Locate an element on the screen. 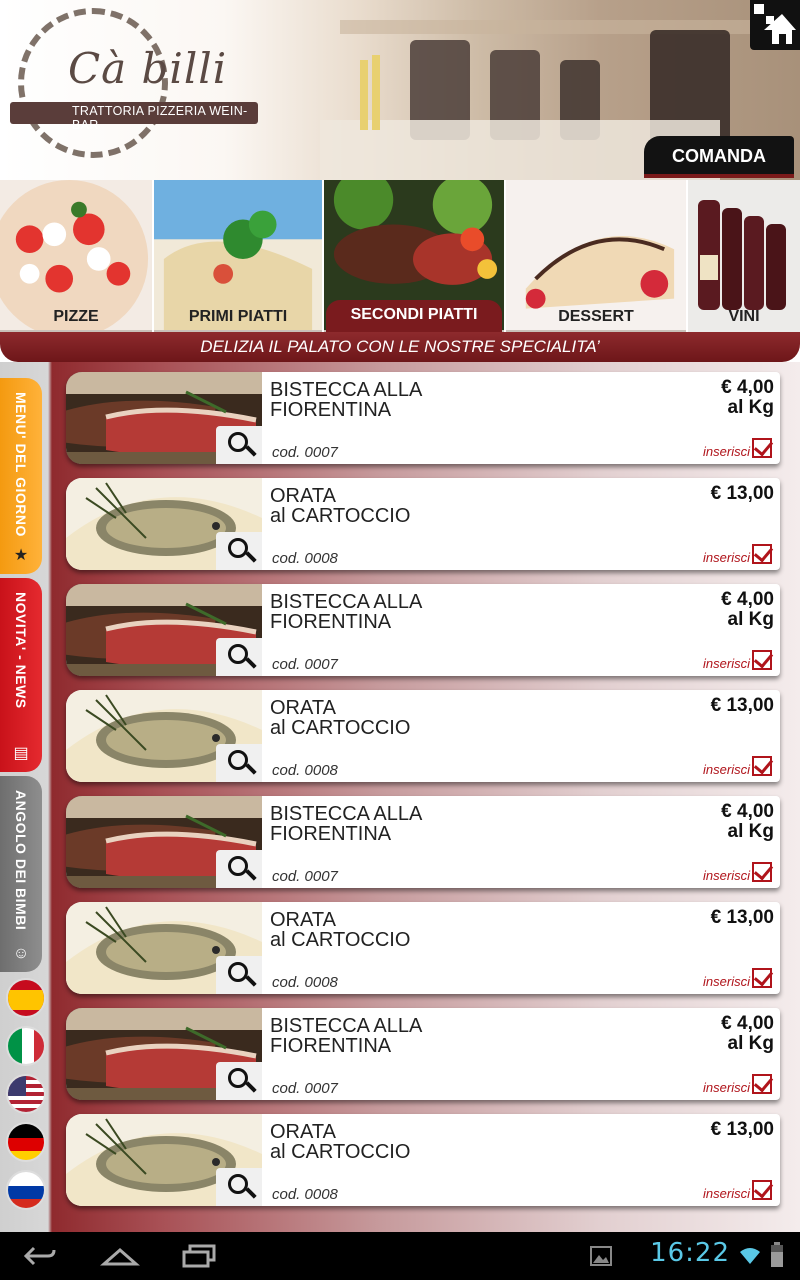 This screenshot has height=1280, width=800. smiley-icon: ☺ is located at coordinates (21, 953).